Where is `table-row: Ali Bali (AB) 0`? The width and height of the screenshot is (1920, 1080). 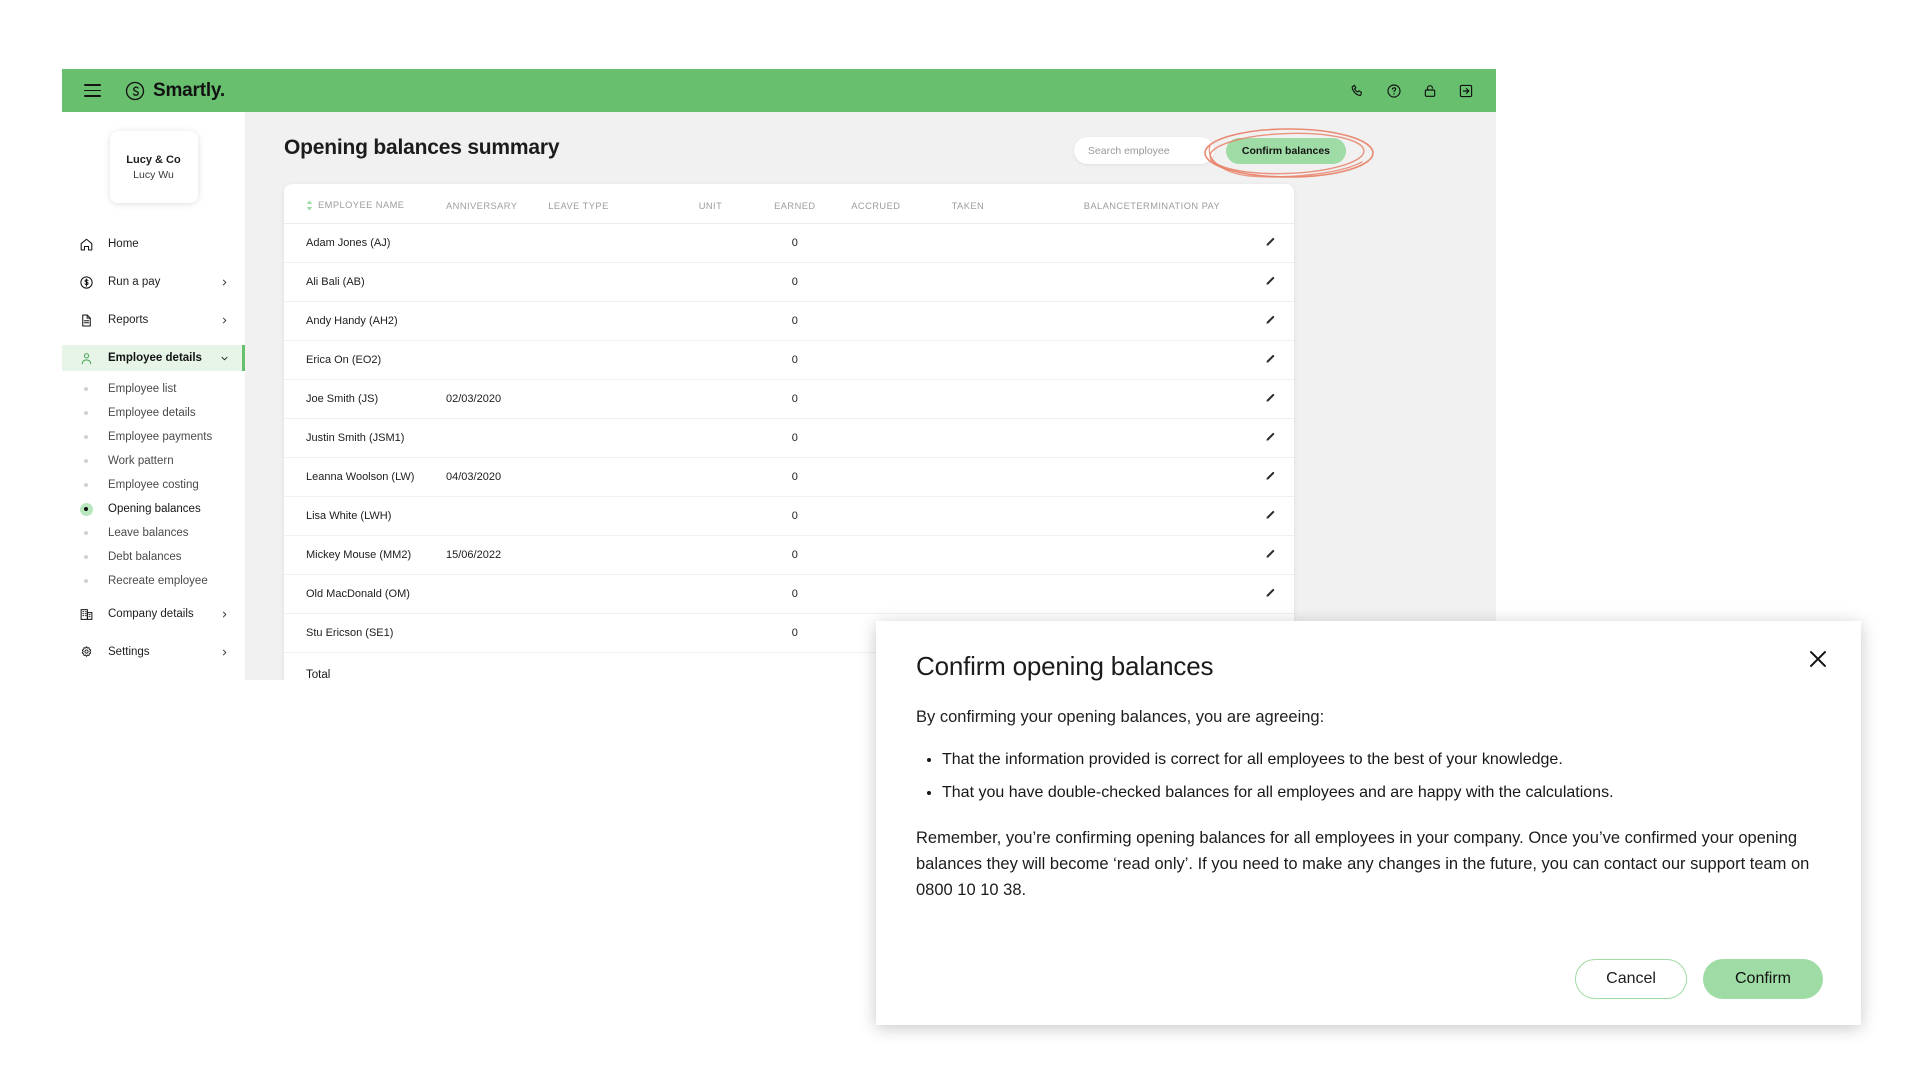
table-row: Ali Bali (AB) 0 is located at coordinates (789, 282).